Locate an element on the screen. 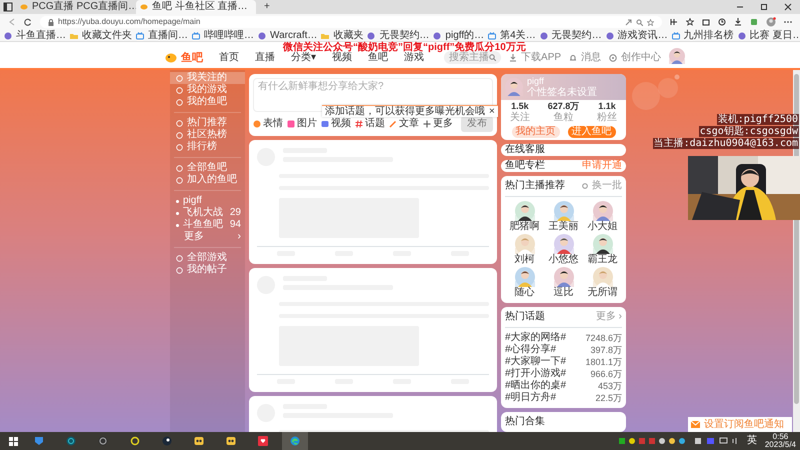  streamer-name: 肥猪啊 is located at coordinates (525, 227).